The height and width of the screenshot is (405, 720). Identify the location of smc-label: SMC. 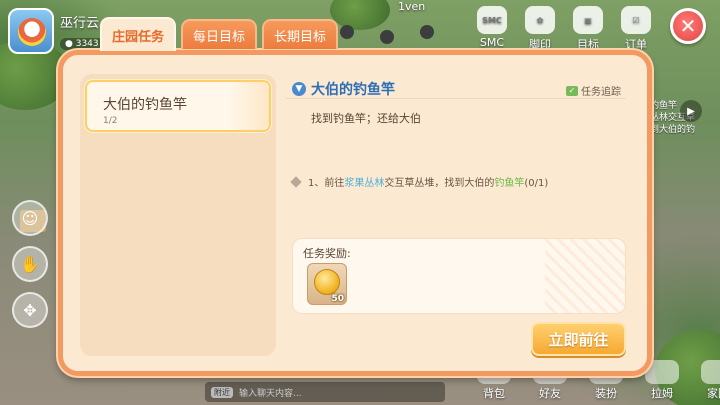
(492, 42).